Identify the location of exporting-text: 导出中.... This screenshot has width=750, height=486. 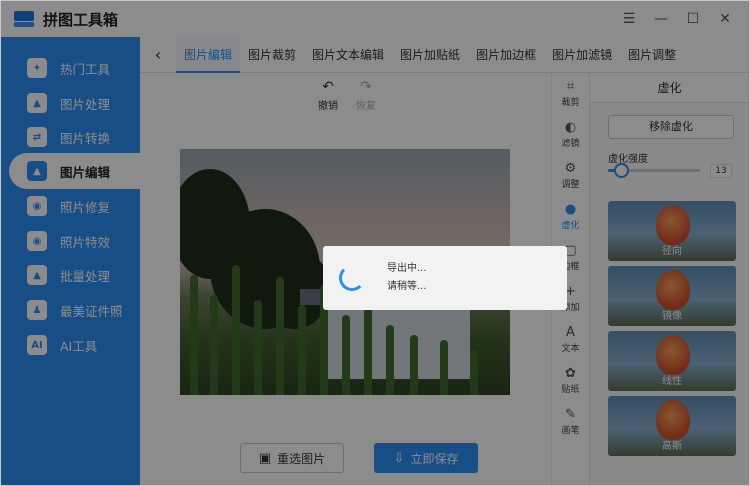
(407, 268).